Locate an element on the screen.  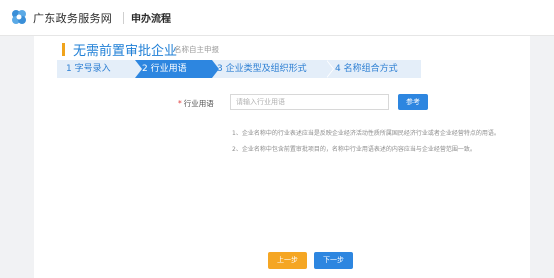
page-subtitle: 名称自主申报 is located at coordinates (196, 49).